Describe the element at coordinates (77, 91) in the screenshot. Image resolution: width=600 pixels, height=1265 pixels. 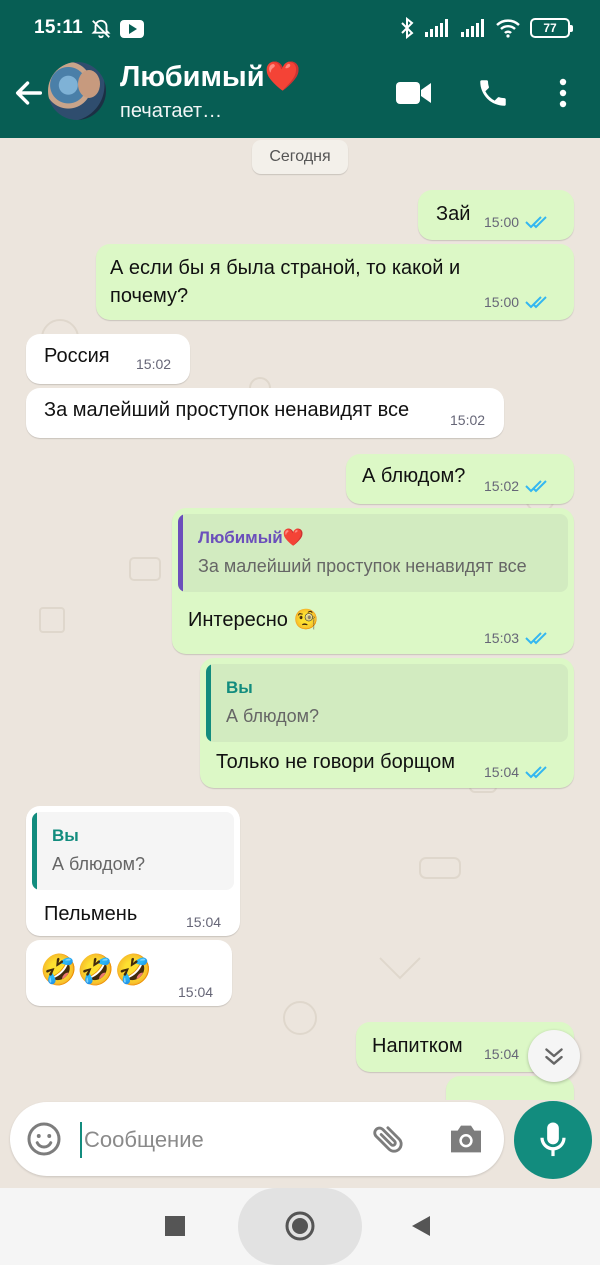
I see `contact-avatar` at that location.